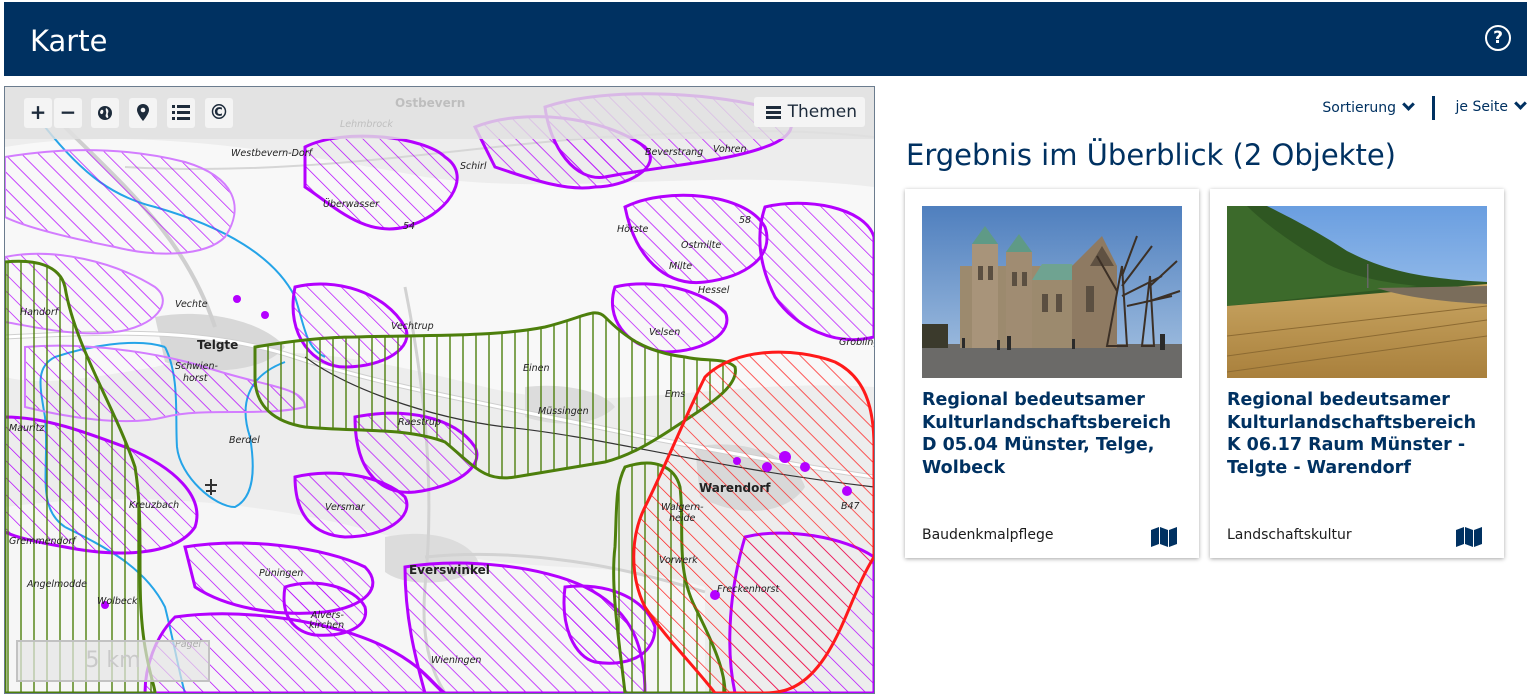 The width and height of the screenshot is (1532, 698). What do you see at coordinates (1433, 108) in the screenshot?
I see `controls-divider` at bounding box center [1433, 108].